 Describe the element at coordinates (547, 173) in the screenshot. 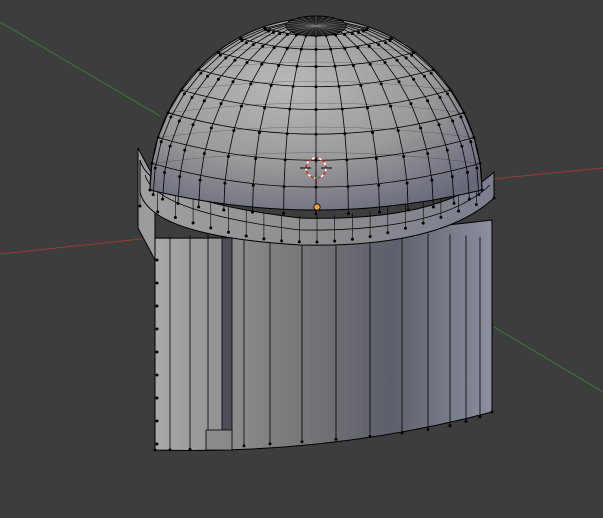

I see `axis-x-line-right` at that location.